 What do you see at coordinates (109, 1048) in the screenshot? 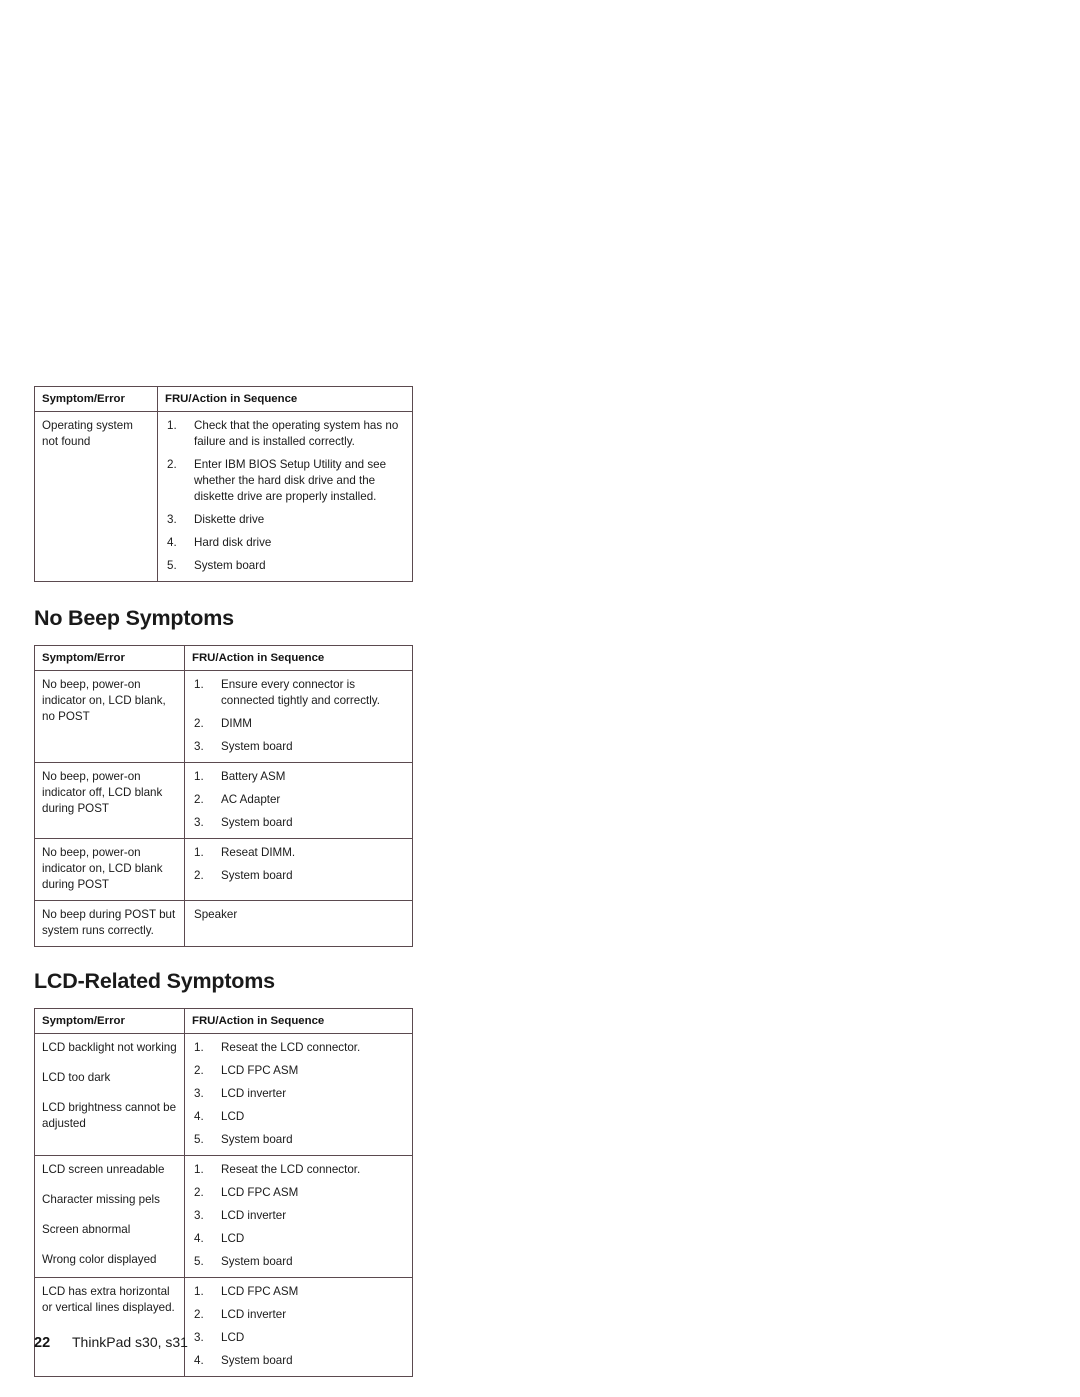
I see `symptom-text: LCD backlight not working` at bounding box center [109, 1048].